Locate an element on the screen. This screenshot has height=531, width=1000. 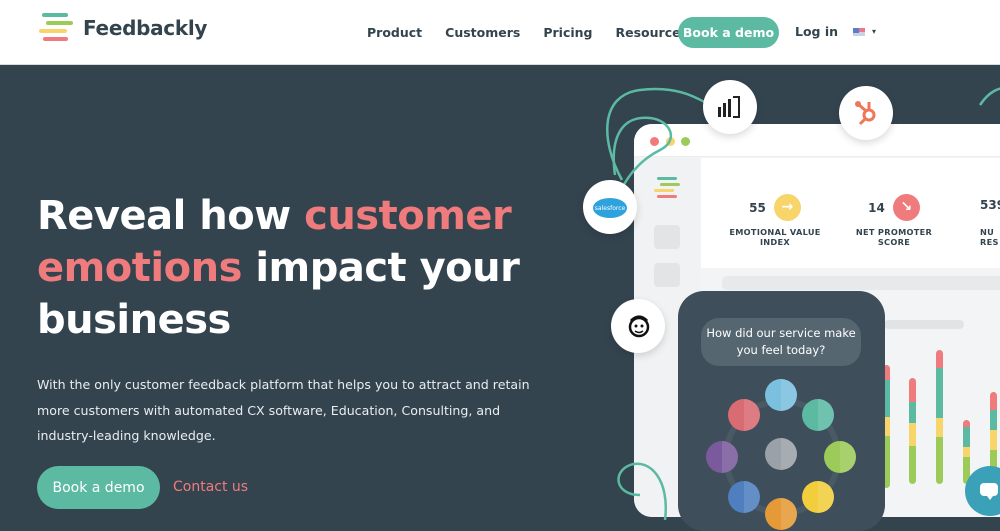
power-bi-icon is located at coordinates (729, 107).